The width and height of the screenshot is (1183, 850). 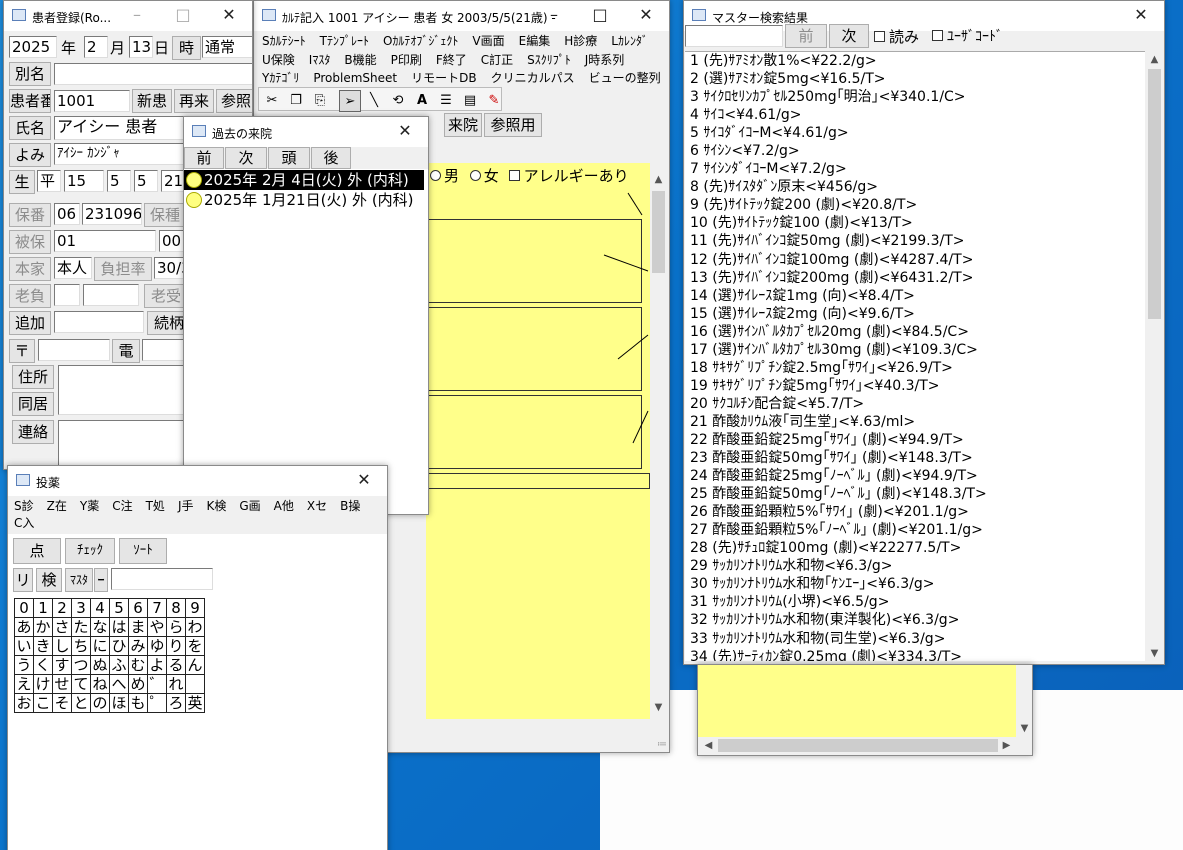 What do you see at coordinates (22, 351) in the screenshot?
I see `postal-button: 〒` at bounding box center [22, 351].